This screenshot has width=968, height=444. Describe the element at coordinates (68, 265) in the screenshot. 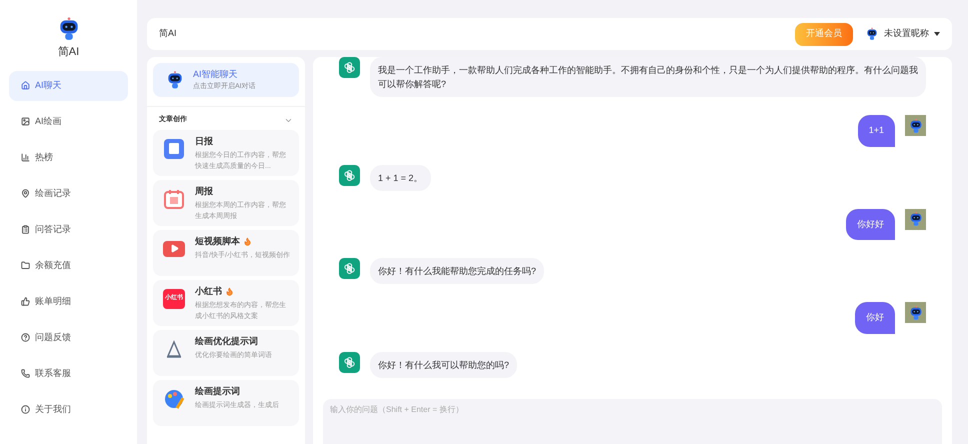

I see `sidebar-item: 余额充值` at that location.